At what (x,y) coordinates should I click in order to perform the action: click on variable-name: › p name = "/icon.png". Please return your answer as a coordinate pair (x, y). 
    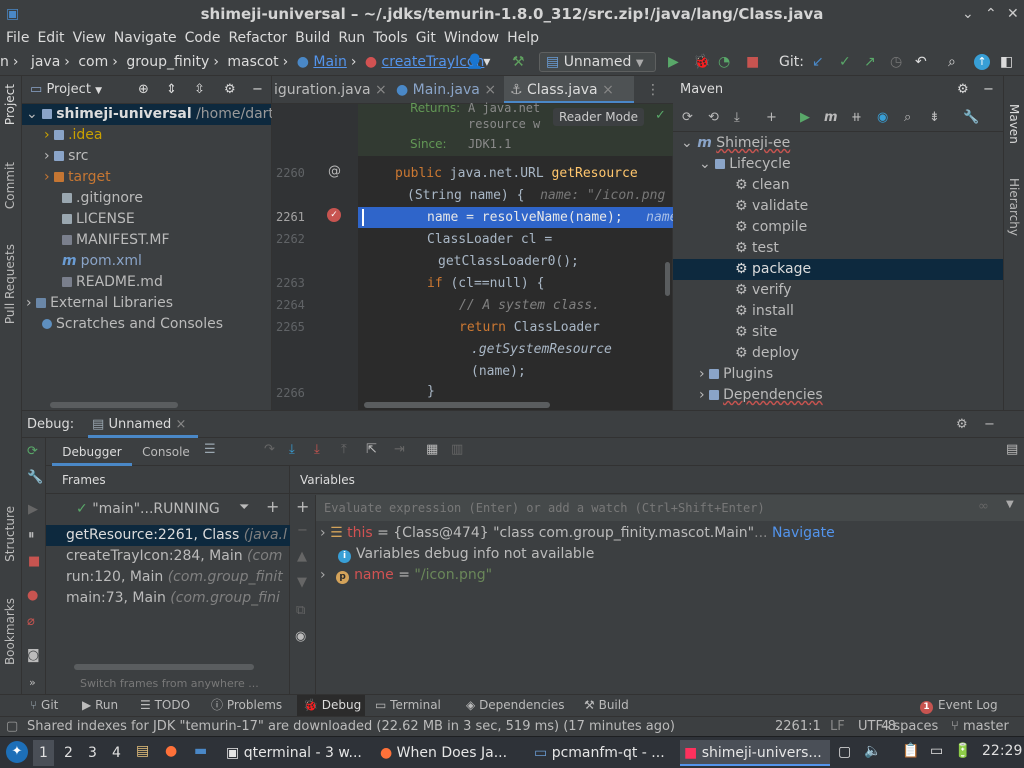
    Looking at the image, I should click on (672, 575).